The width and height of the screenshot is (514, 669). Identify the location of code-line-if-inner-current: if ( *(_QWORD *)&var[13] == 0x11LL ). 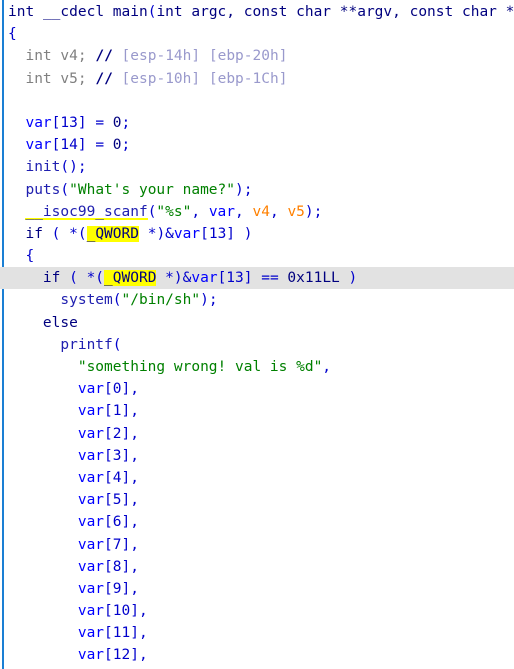
(257, 278).